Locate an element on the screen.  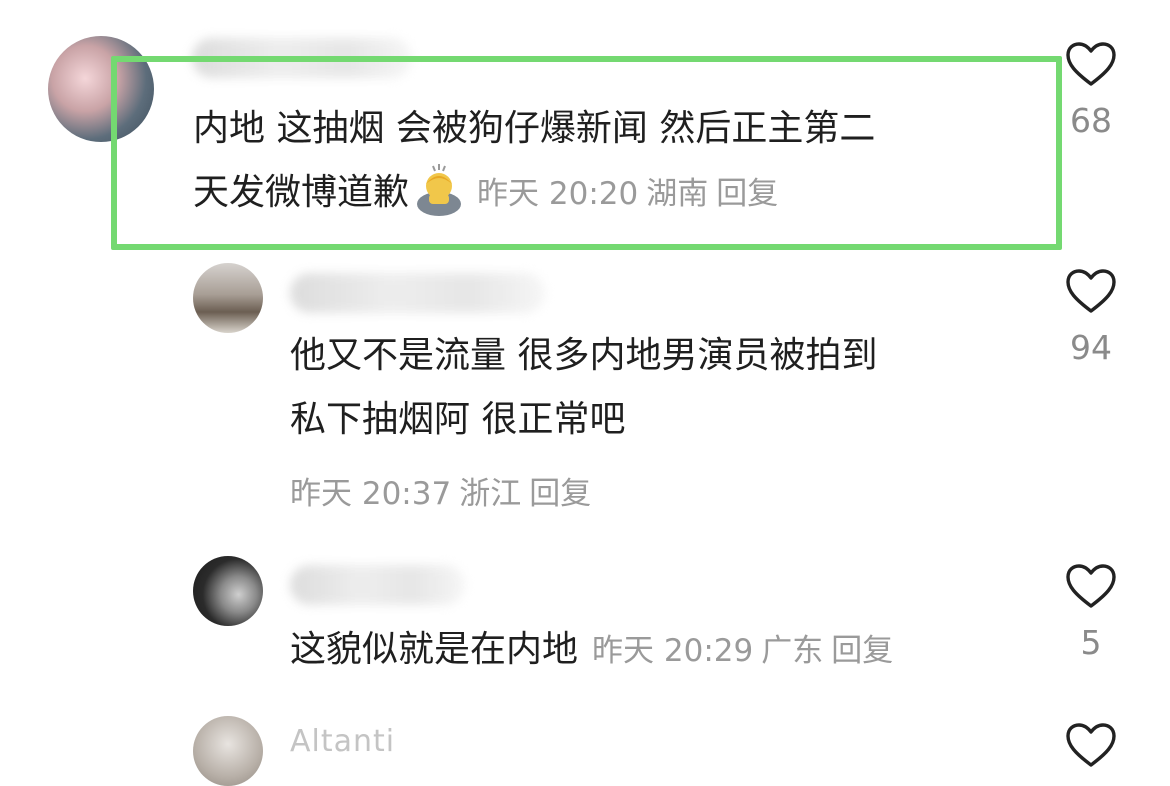
comment-text-line: 这貌似就是在内地 昨天 20:29 广东 回复 is located at coordinates (595, 650).